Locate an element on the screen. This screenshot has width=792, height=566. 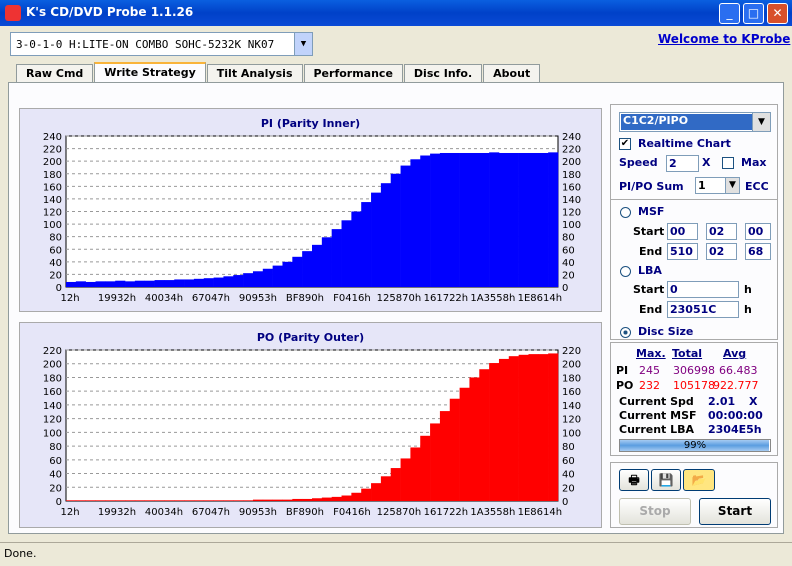
max-checkbox is located at coordinates (728, 163).